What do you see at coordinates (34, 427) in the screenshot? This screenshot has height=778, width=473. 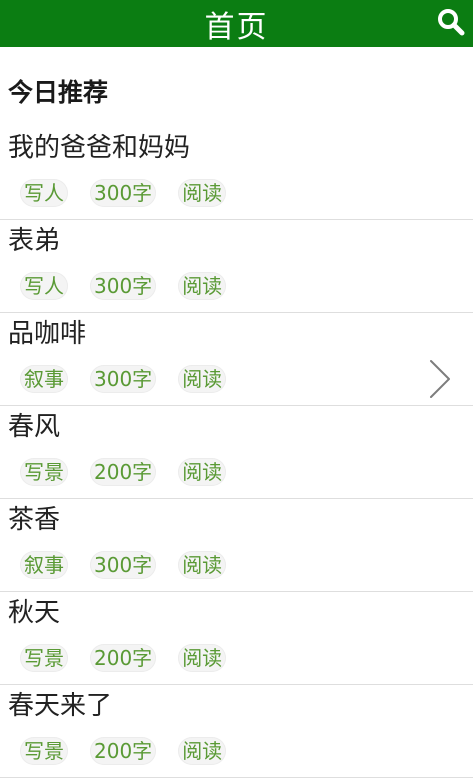 I see `article-title: 春风` at bounding box center [34, 427].